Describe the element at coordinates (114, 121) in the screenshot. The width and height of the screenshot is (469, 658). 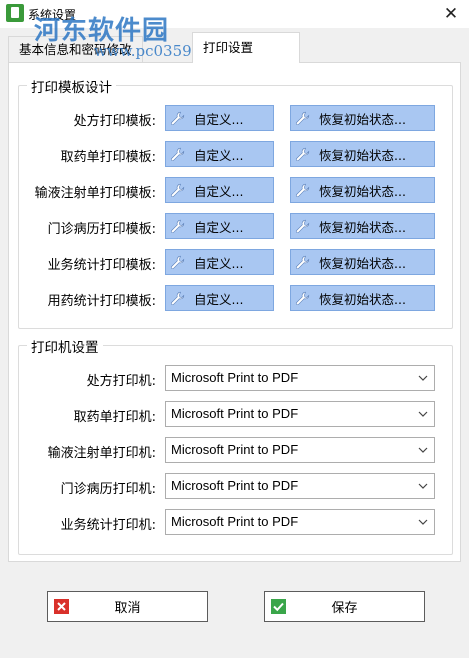
I see `template-row-label: 处方打印模板:` at that location.